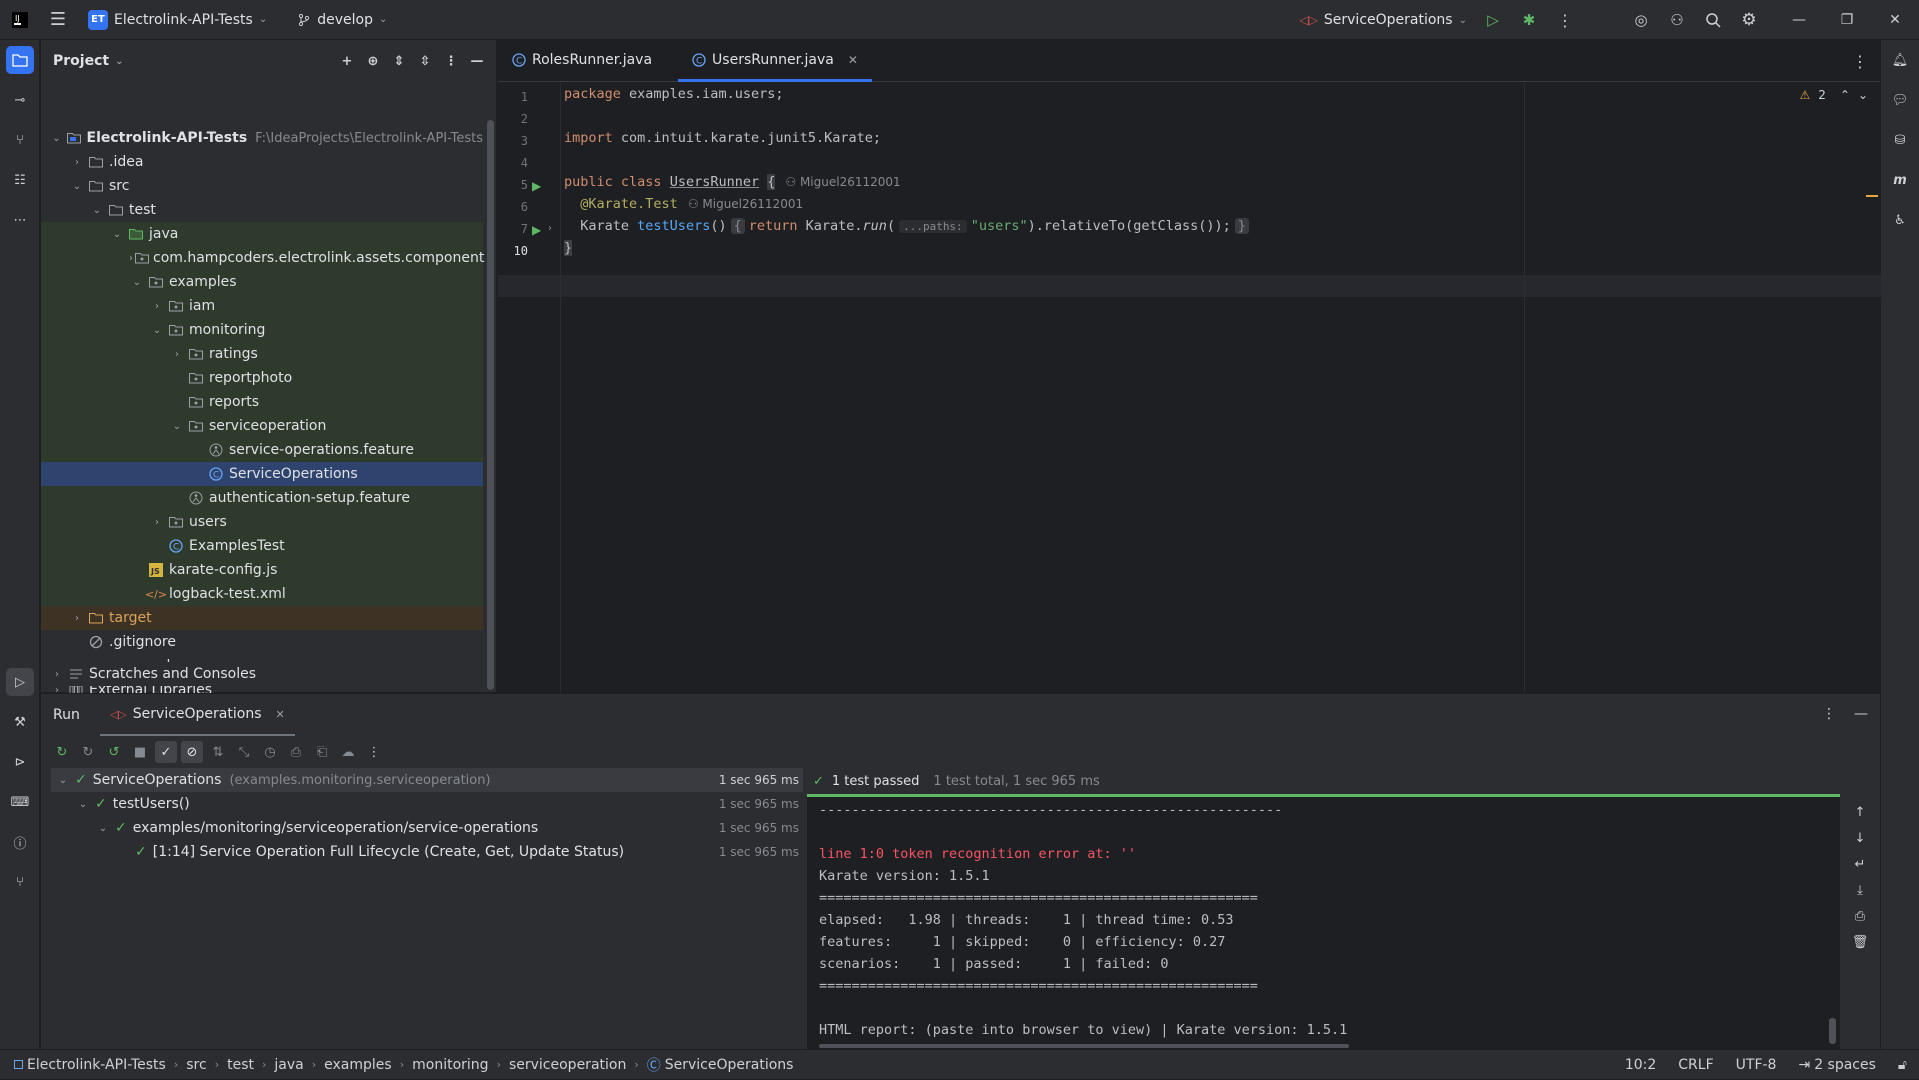 The height and width of the screenshot is (1080, 1919). Describe the element at coordinates (550, 228) in the screenshot. I see `fold-arrow-icon: ›` at that location.